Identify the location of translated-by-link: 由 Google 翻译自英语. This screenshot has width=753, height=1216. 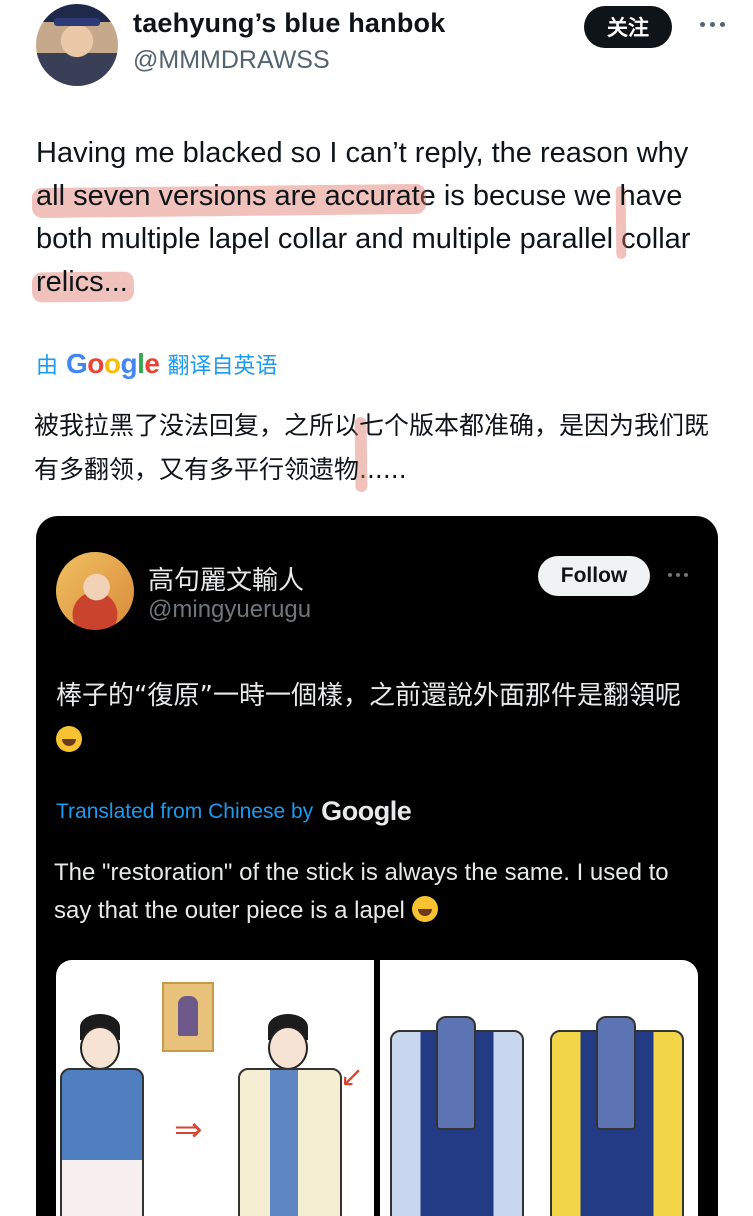
(157, 364).